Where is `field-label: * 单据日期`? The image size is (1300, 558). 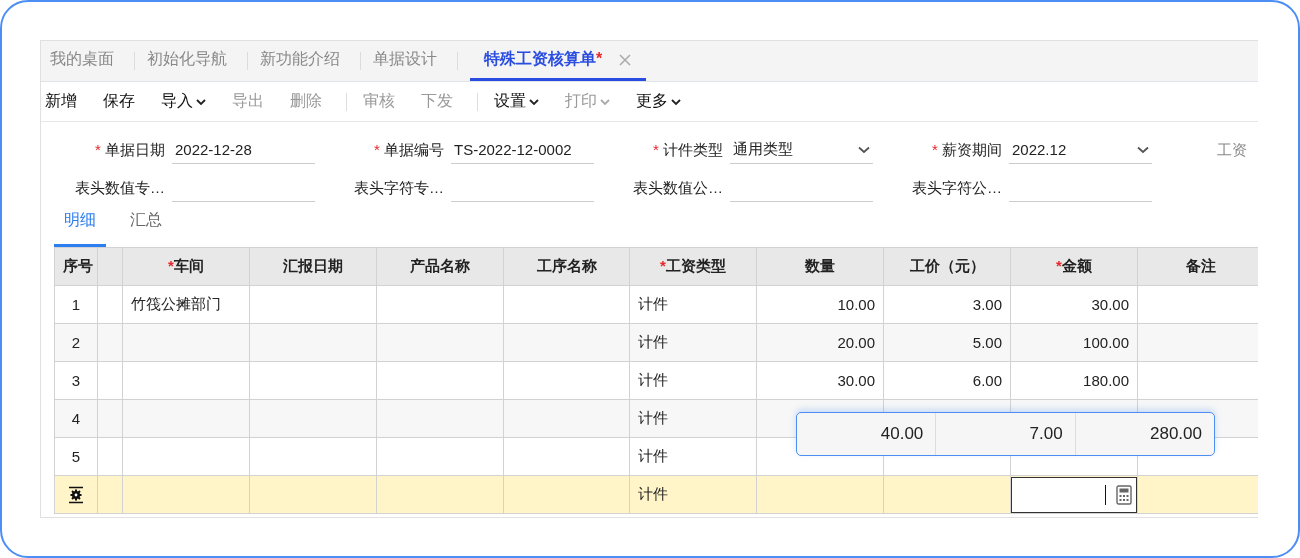 field-label: * 单据日期 is located at coordinates (130, 150).